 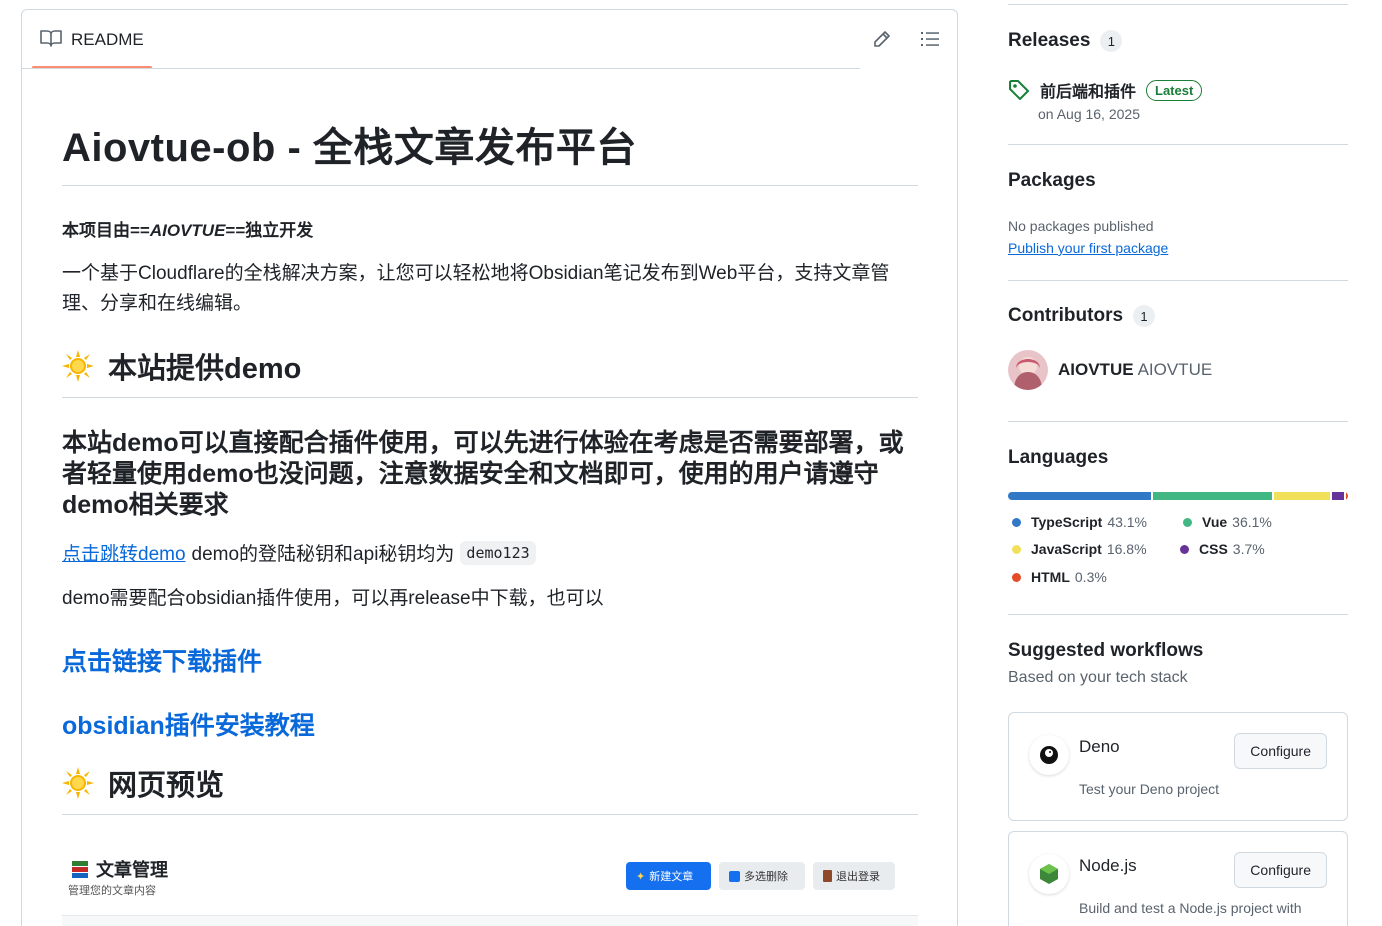 What do you see at coordinates (1066, 315) in the screenshot?
I see `contributors-title: Contributors` at bounding box center [1066, 315].